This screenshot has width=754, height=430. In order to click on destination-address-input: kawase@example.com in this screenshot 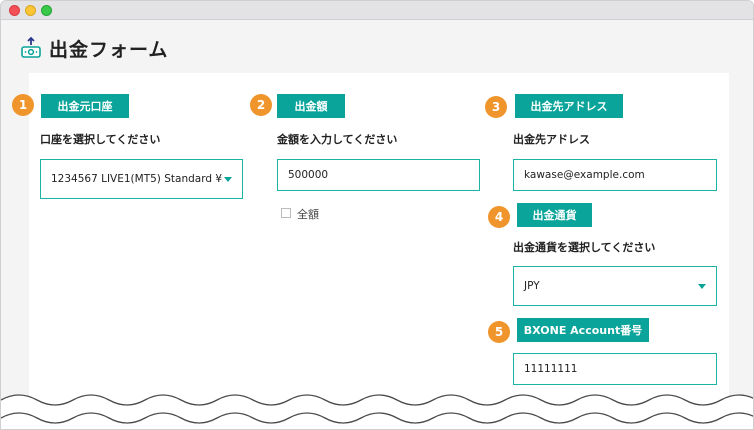, I will do `click(615, 175)`.